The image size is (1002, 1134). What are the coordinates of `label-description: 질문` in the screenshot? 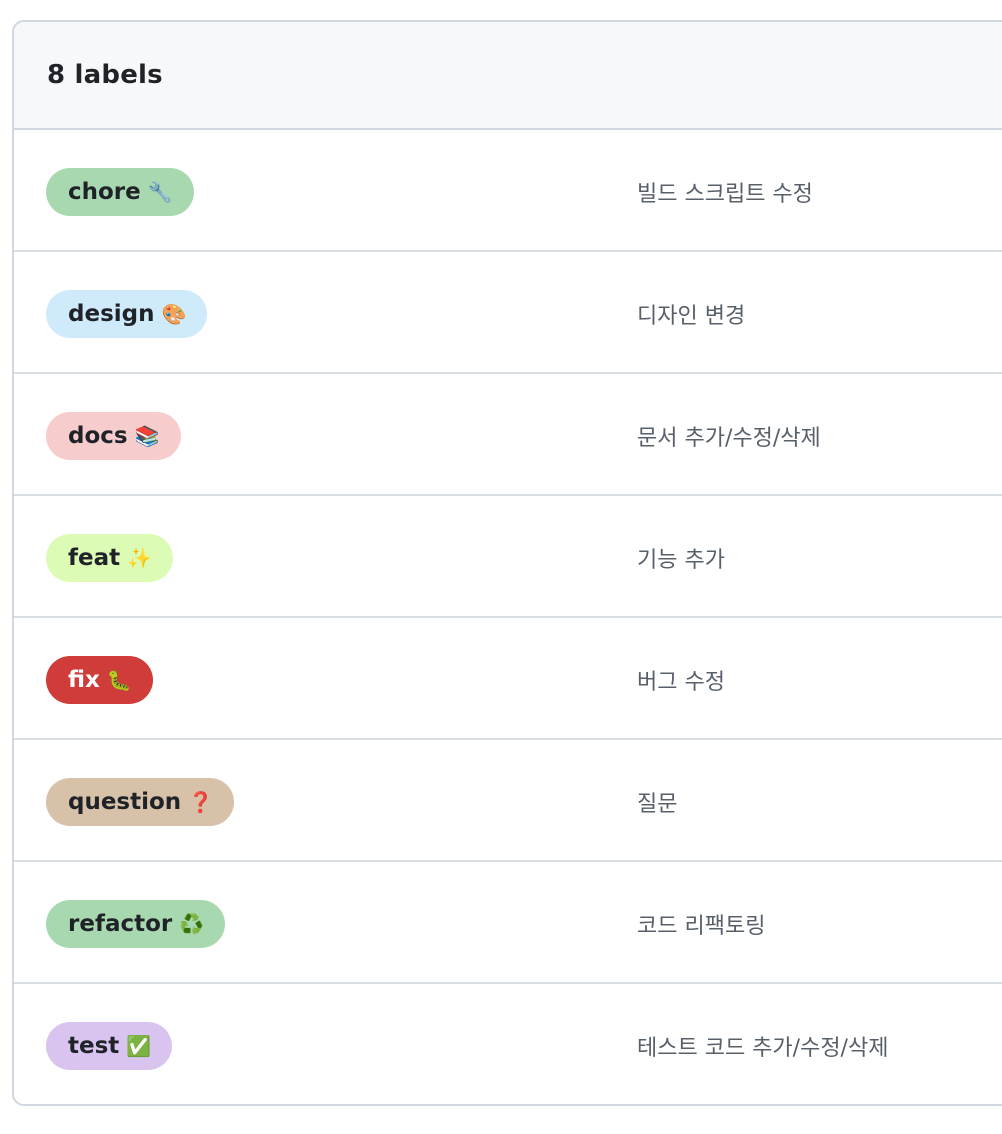 It's located at (657, 804).